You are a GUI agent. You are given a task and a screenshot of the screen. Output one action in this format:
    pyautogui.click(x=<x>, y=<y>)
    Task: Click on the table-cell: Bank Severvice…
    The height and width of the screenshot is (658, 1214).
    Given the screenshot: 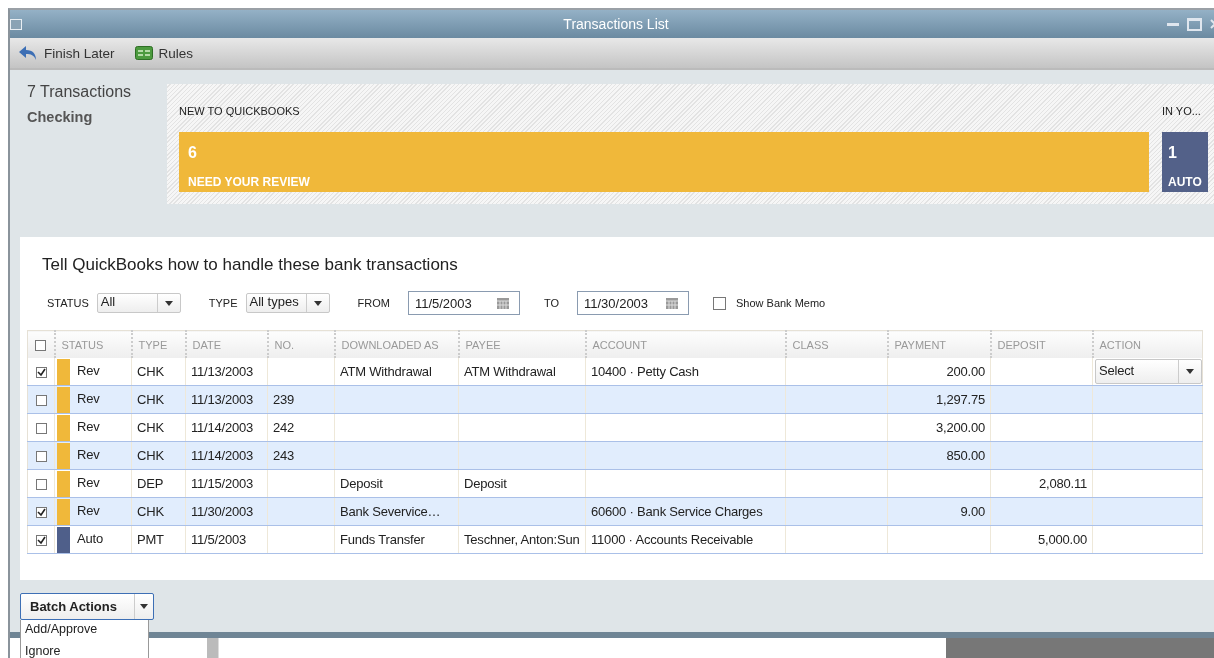 What is the action you would take?
    pyautogui.click(x=396, y=511)
    